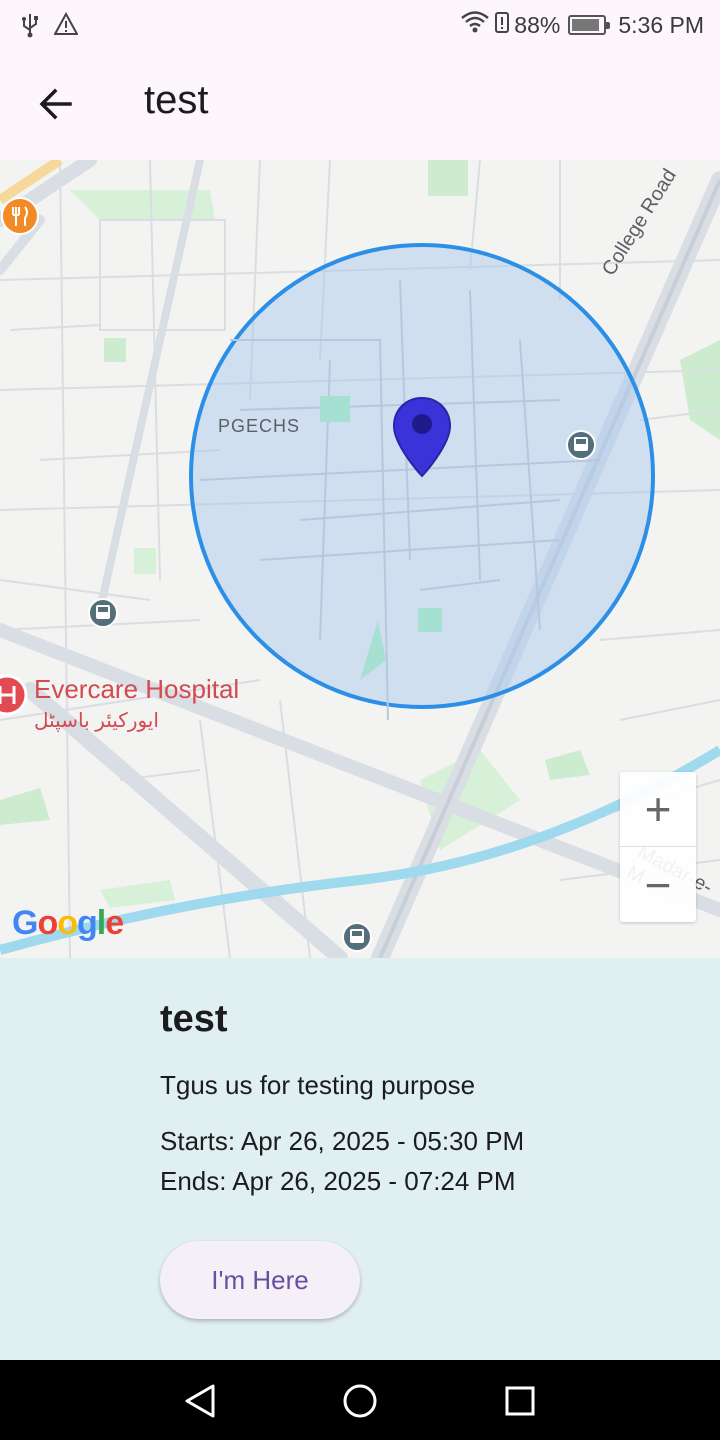 This screenshot has height=1440, width=720. Describe the element at coordinates (475, 25) in the screenshot. I see `wifi-icon` at that location.